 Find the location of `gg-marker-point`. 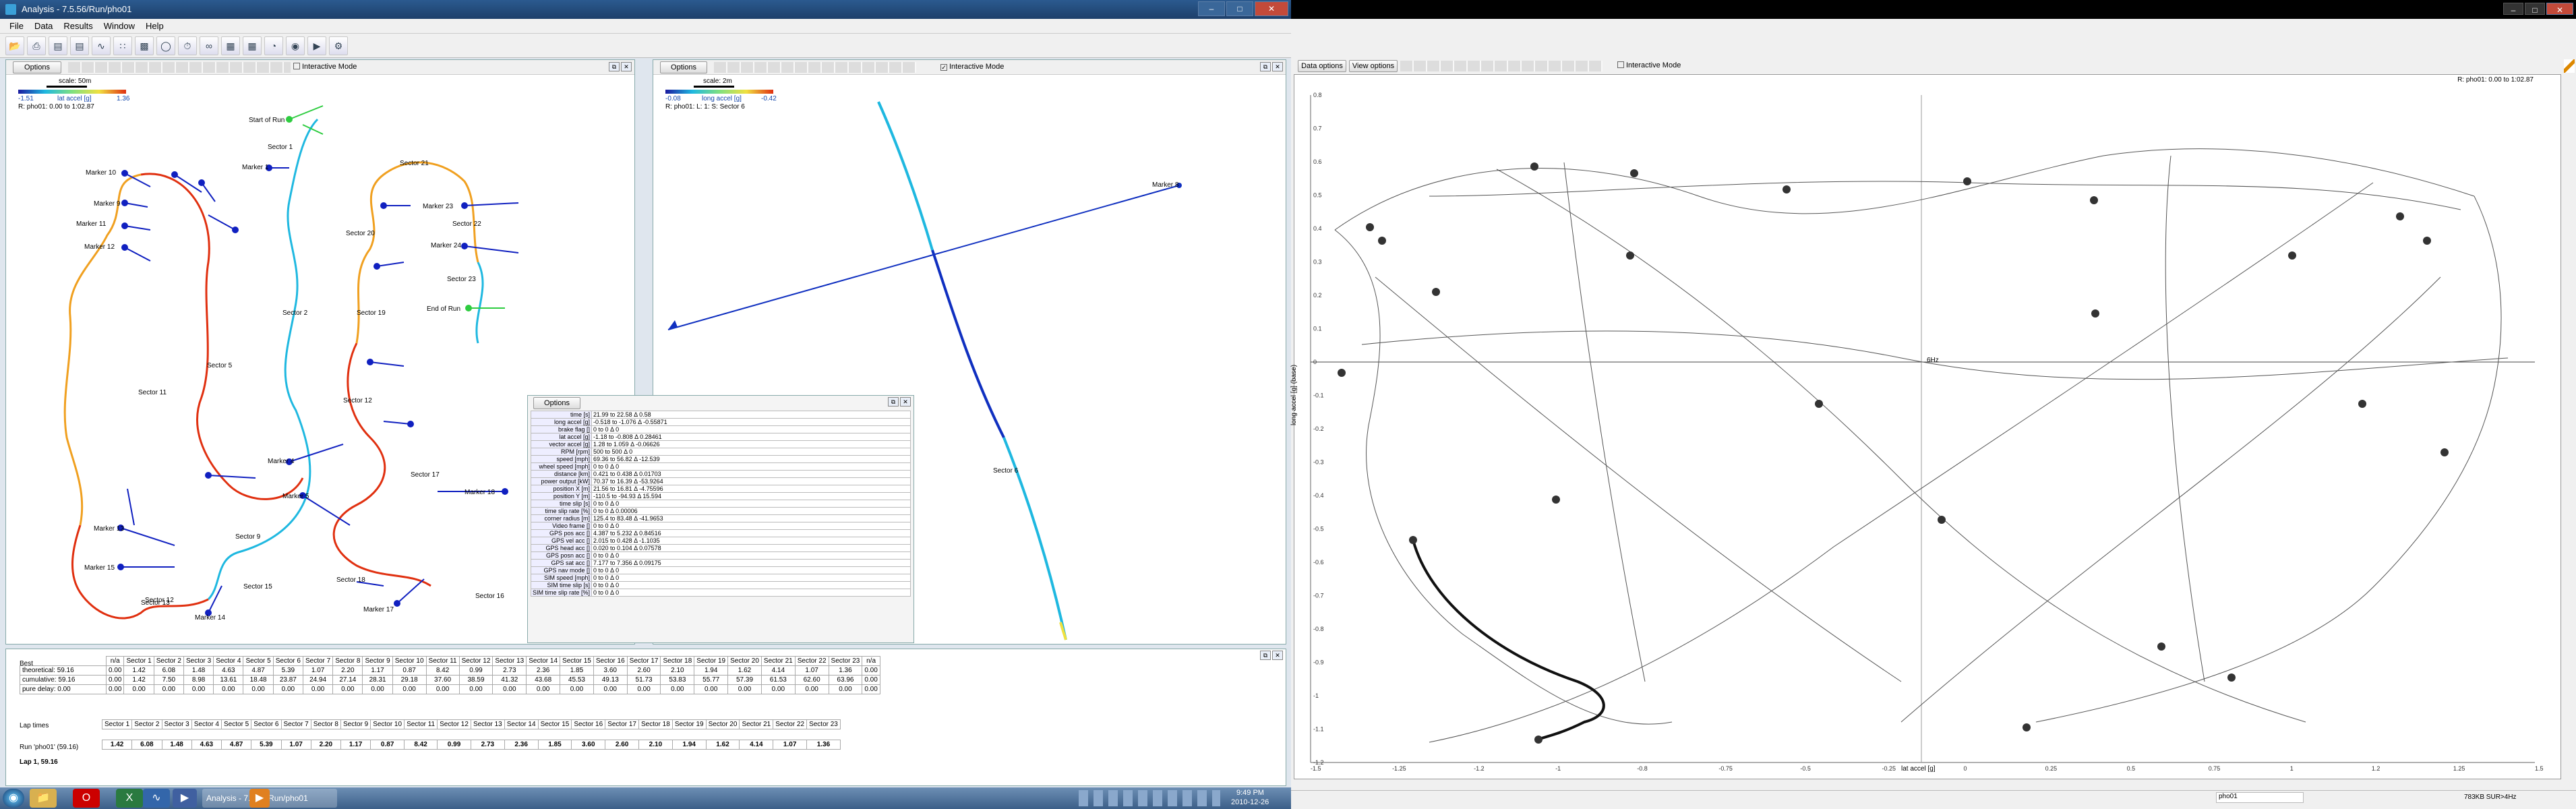

gg-marker-point is located at coordinates (1413, 540).